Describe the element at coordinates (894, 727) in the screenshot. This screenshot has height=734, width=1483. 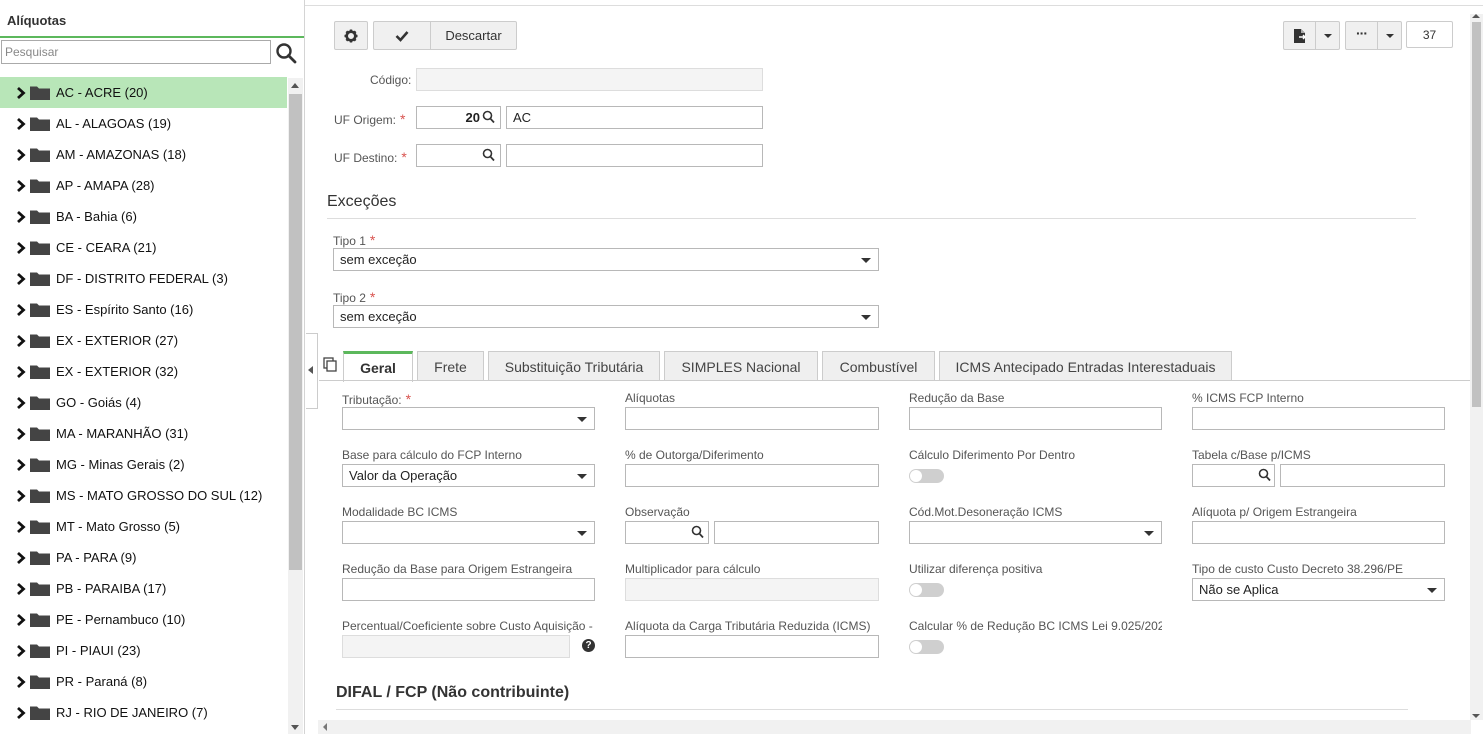
I see `horizontal-scrollbar` at that location.